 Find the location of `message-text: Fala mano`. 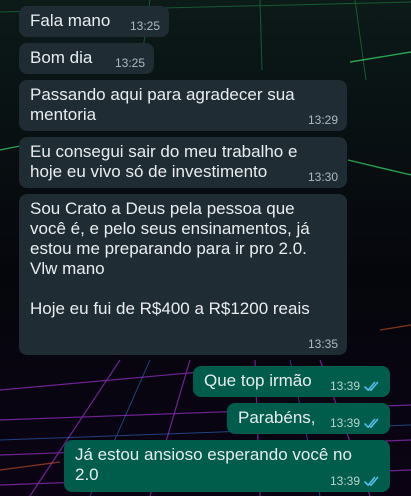

message-text: Fala mano is located at coordinates (70, 20).